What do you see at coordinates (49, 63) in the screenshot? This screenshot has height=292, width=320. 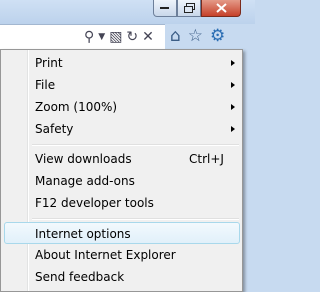 I see `menu-item-label: Print` at bounding box center [49, 63].